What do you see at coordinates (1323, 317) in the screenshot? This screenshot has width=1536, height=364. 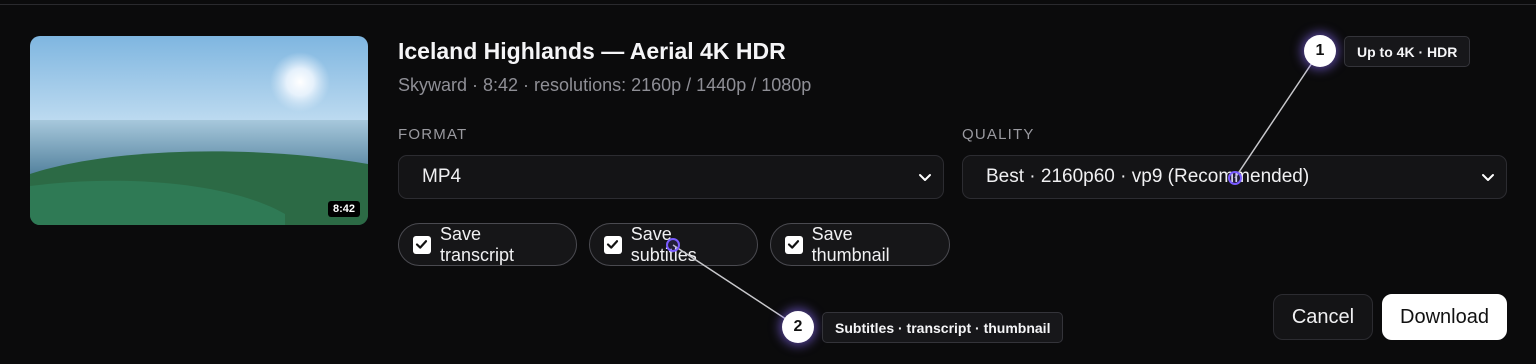 I see `cancel-button: Cancel` at bounding box center [1323, 317].